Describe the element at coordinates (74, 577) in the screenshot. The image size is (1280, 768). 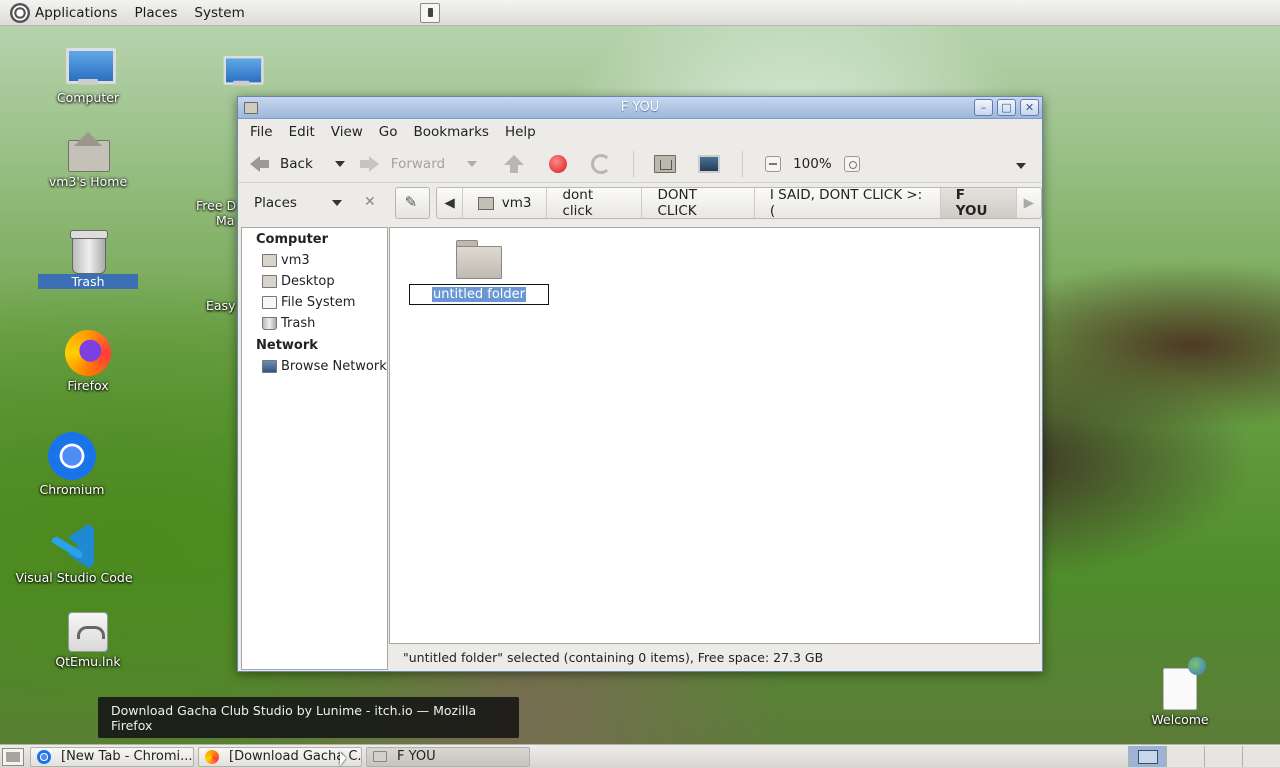
I see `desktop-icon-label: Visual Studio Code` at that location.